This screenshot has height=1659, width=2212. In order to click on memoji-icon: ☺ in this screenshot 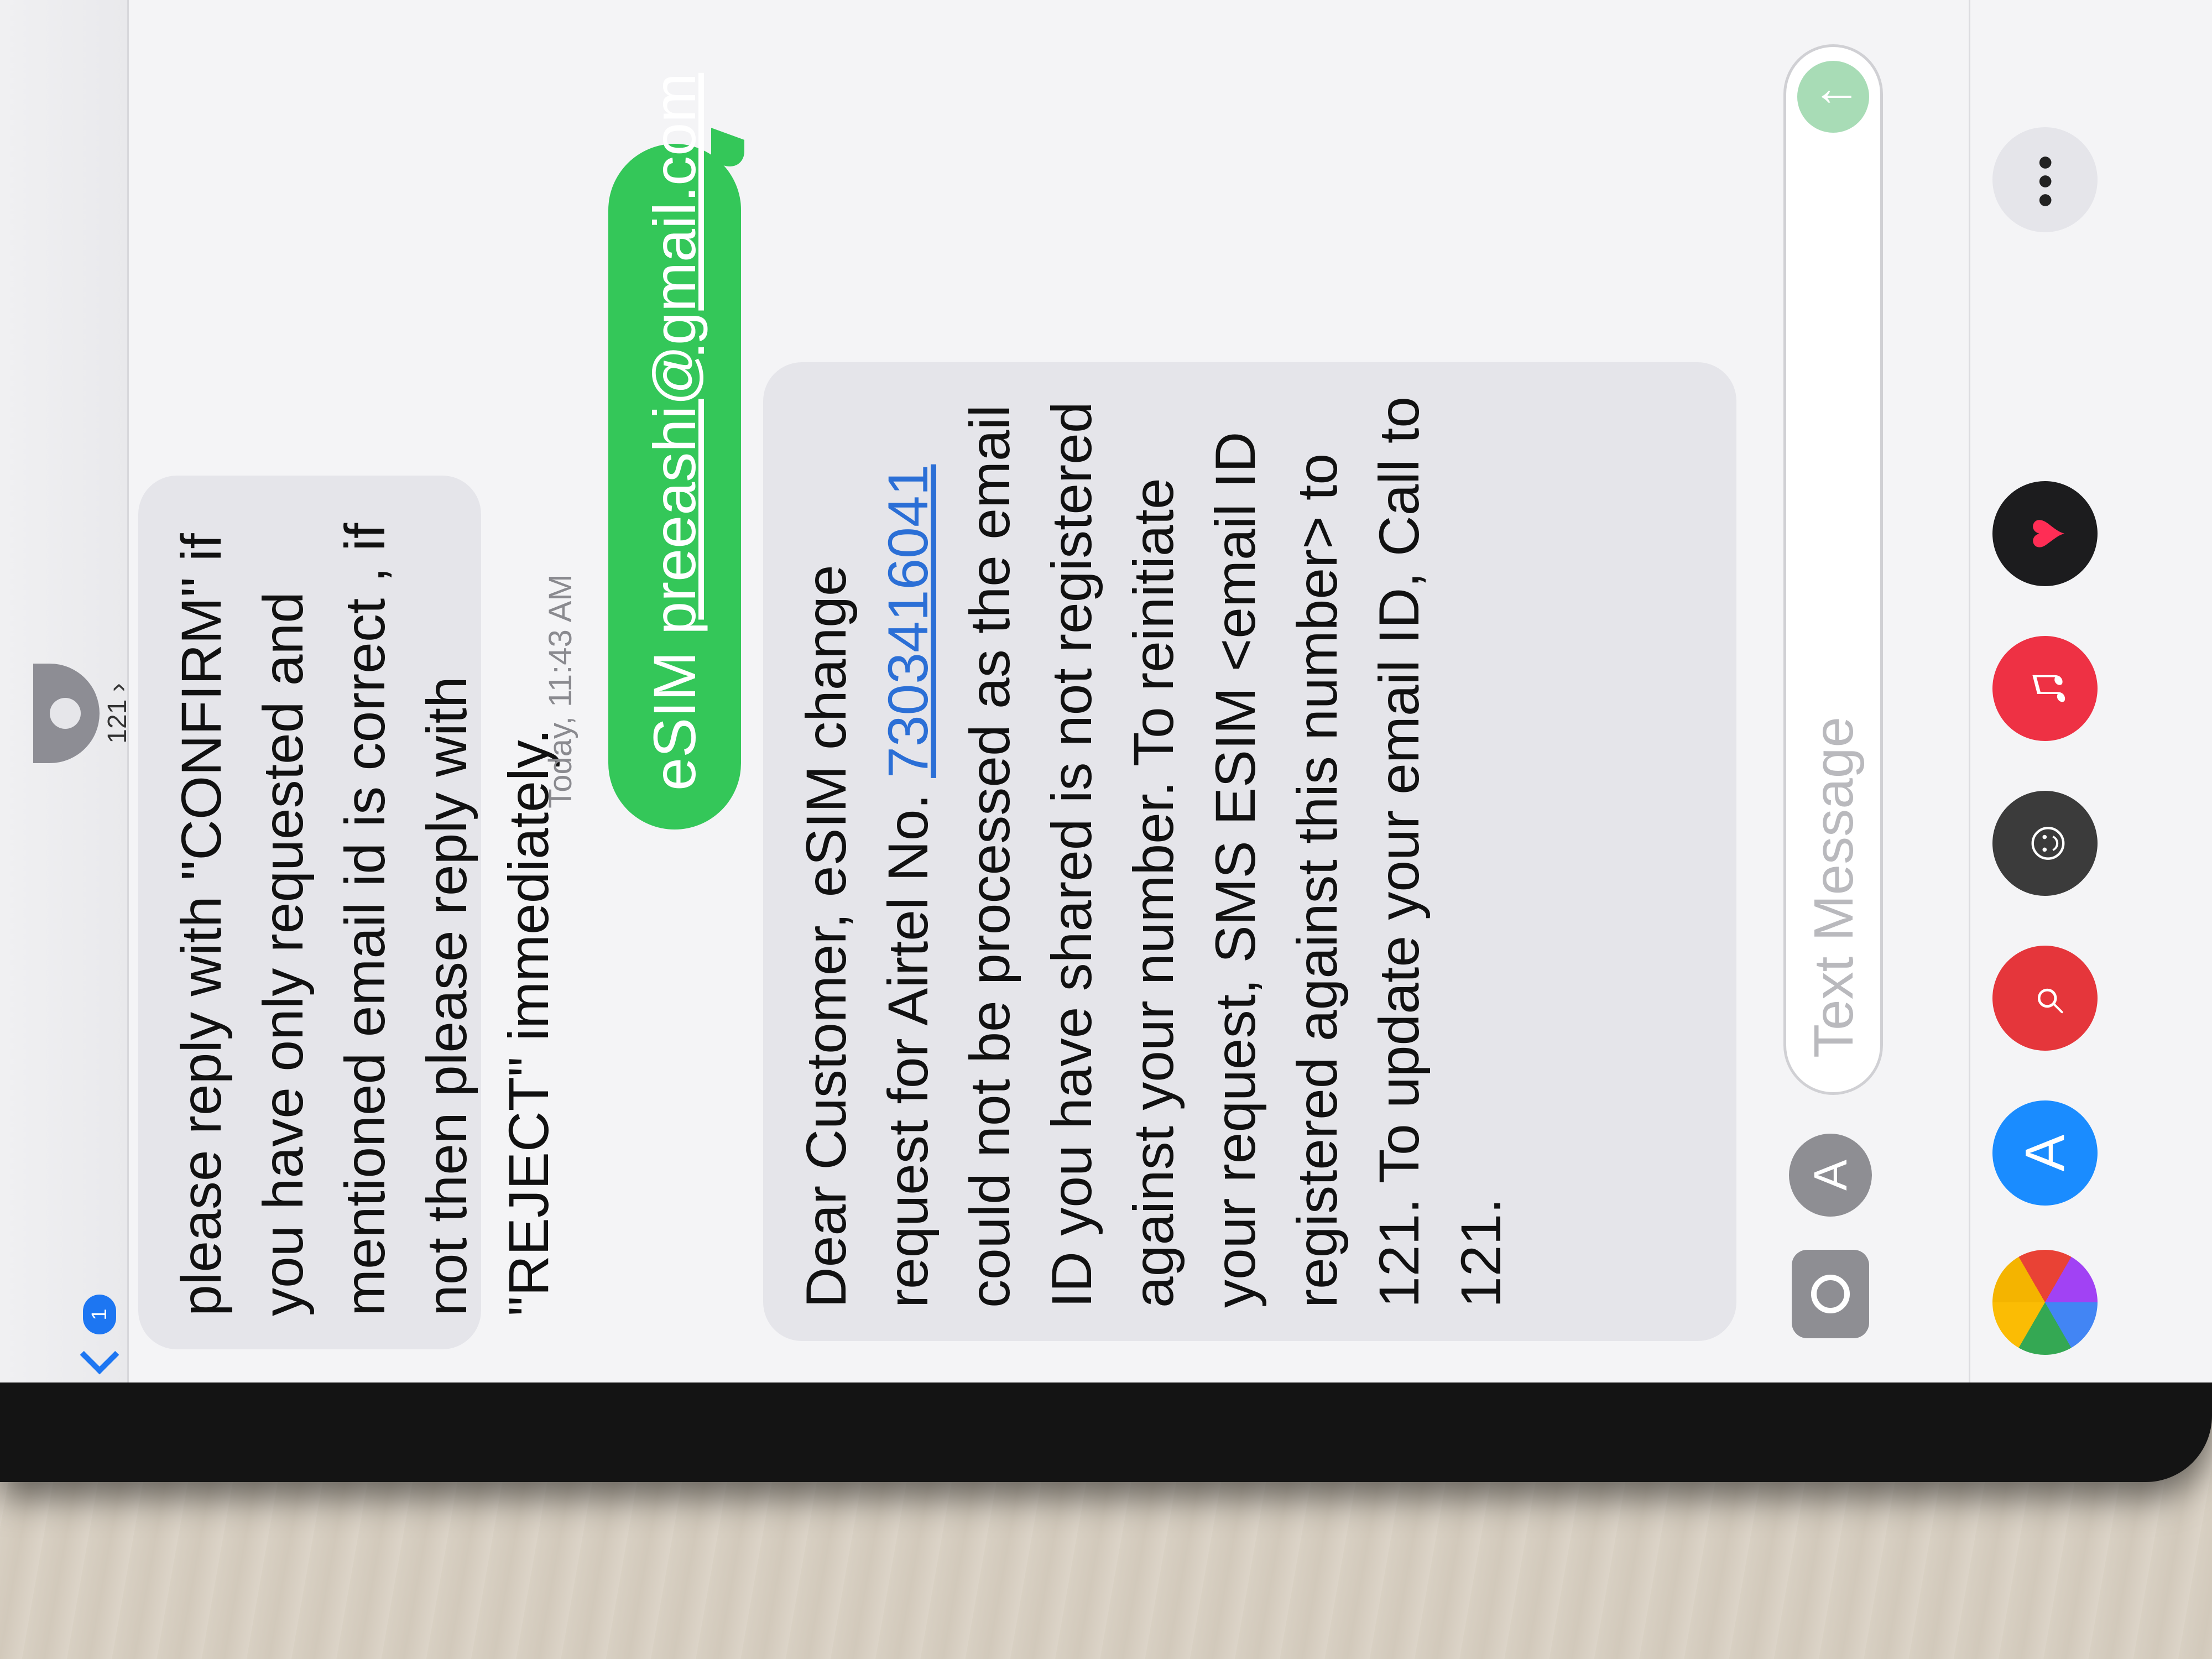, I will do `click(2045, 844)`.